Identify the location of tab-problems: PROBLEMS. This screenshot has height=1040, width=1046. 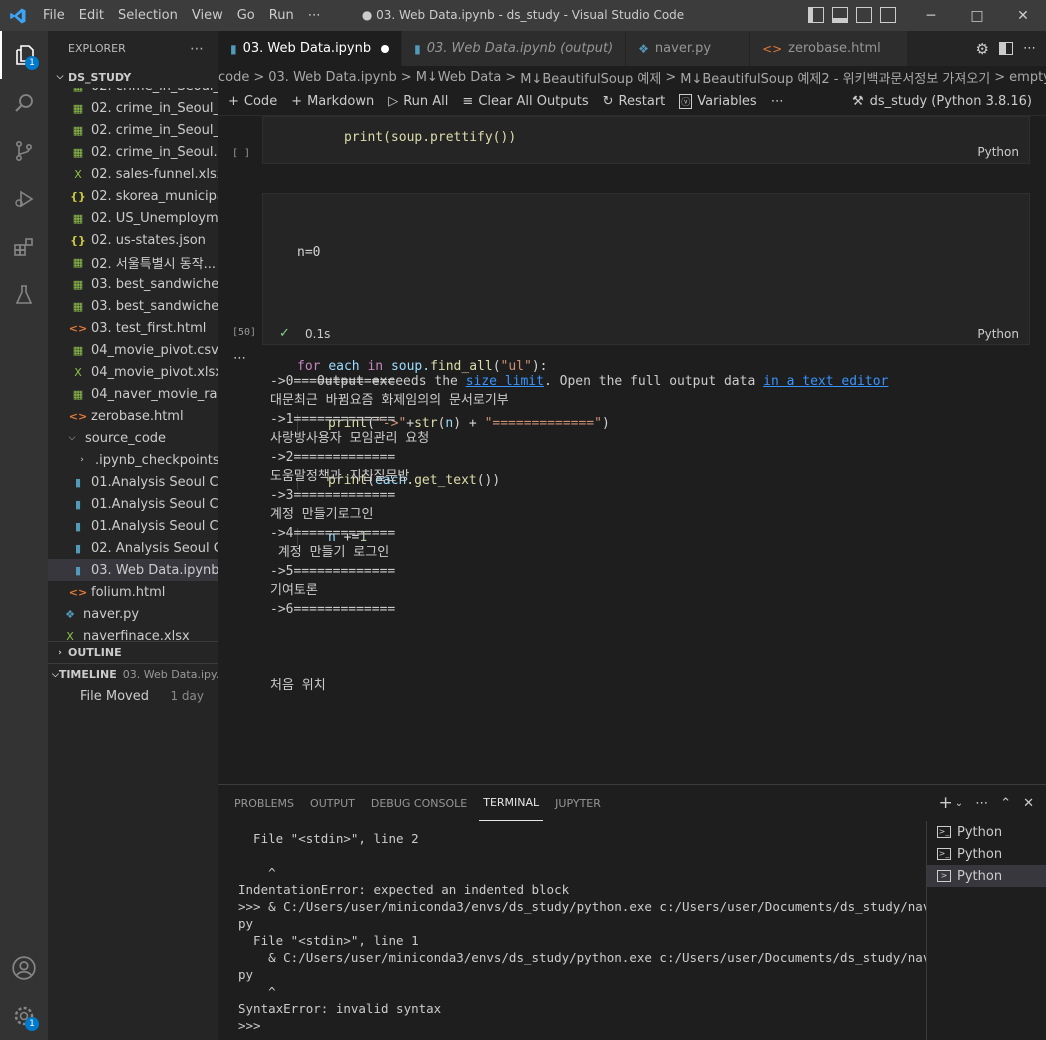
(264, 803).